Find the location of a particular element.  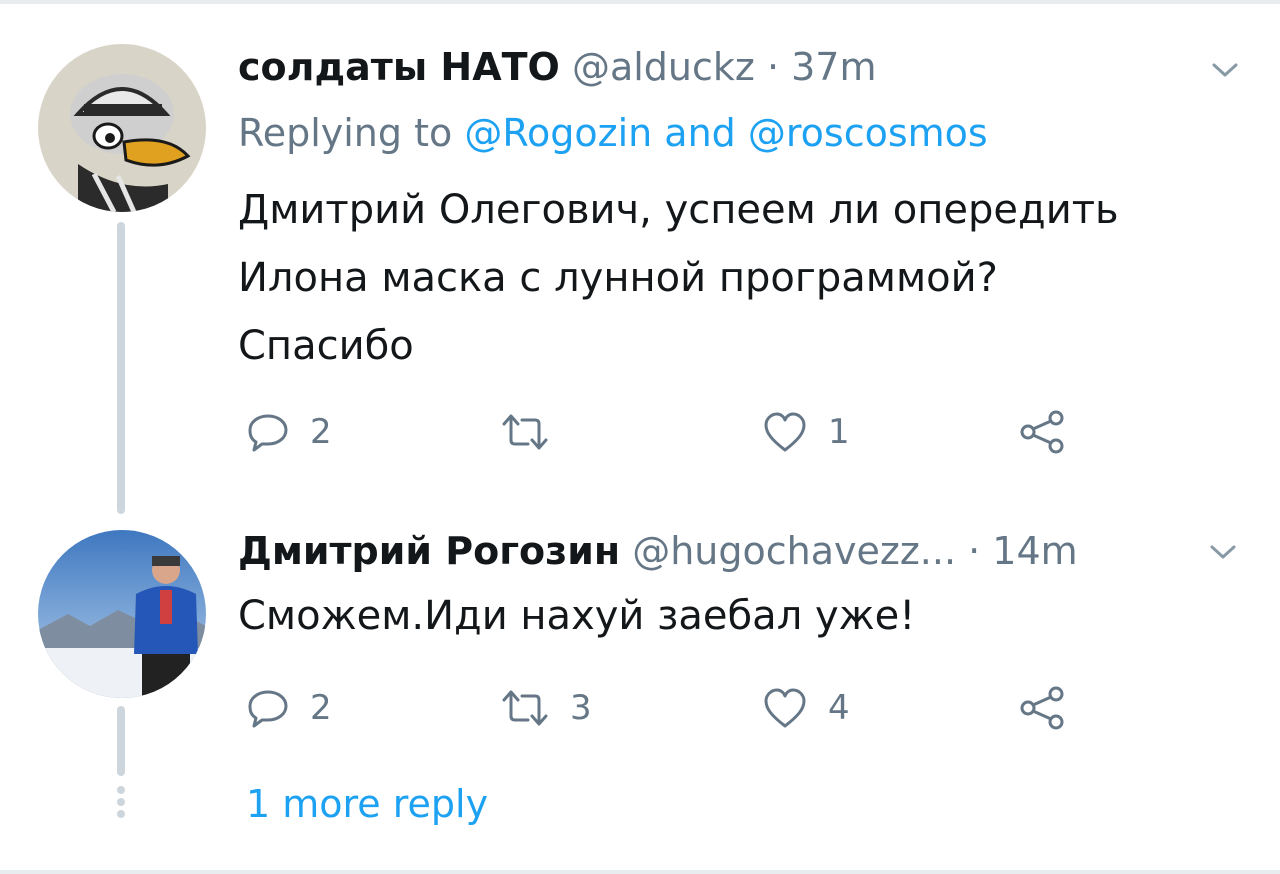

tweet-text: Сможем.Иди нахуй заебал уже! is located at coordinates (577, 616).